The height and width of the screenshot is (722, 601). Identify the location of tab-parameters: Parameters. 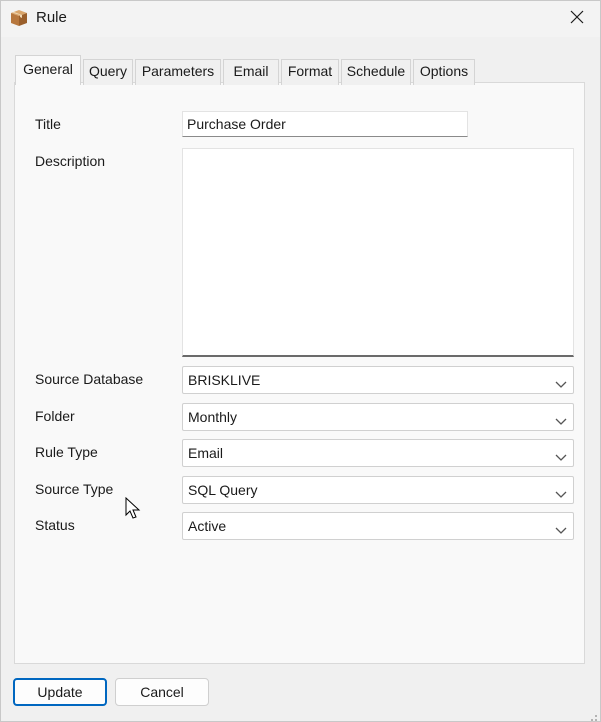
(178, 72).